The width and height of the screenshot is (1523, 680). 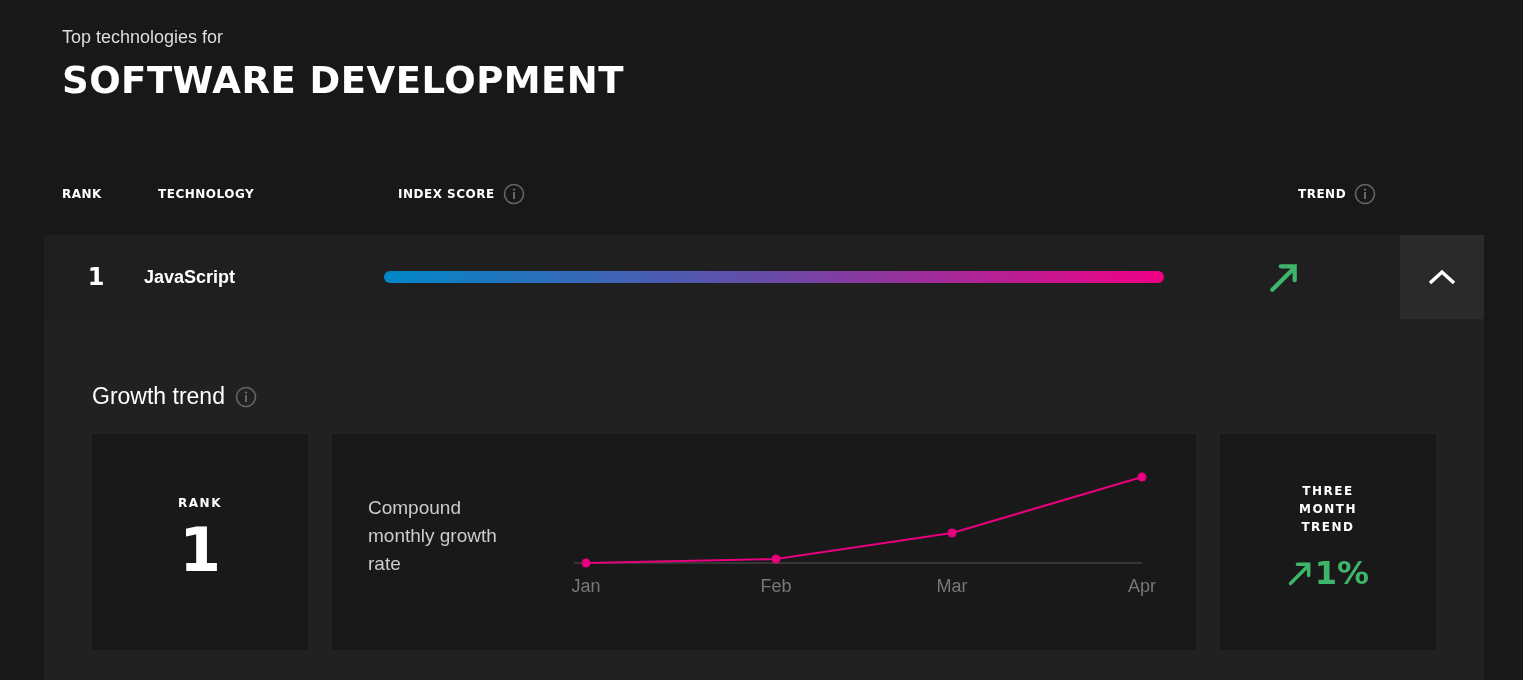 What do you see at coordinates (1442, 277) in the screenshot?
I see `chevron-icon` at bounding box center [1442, 277].